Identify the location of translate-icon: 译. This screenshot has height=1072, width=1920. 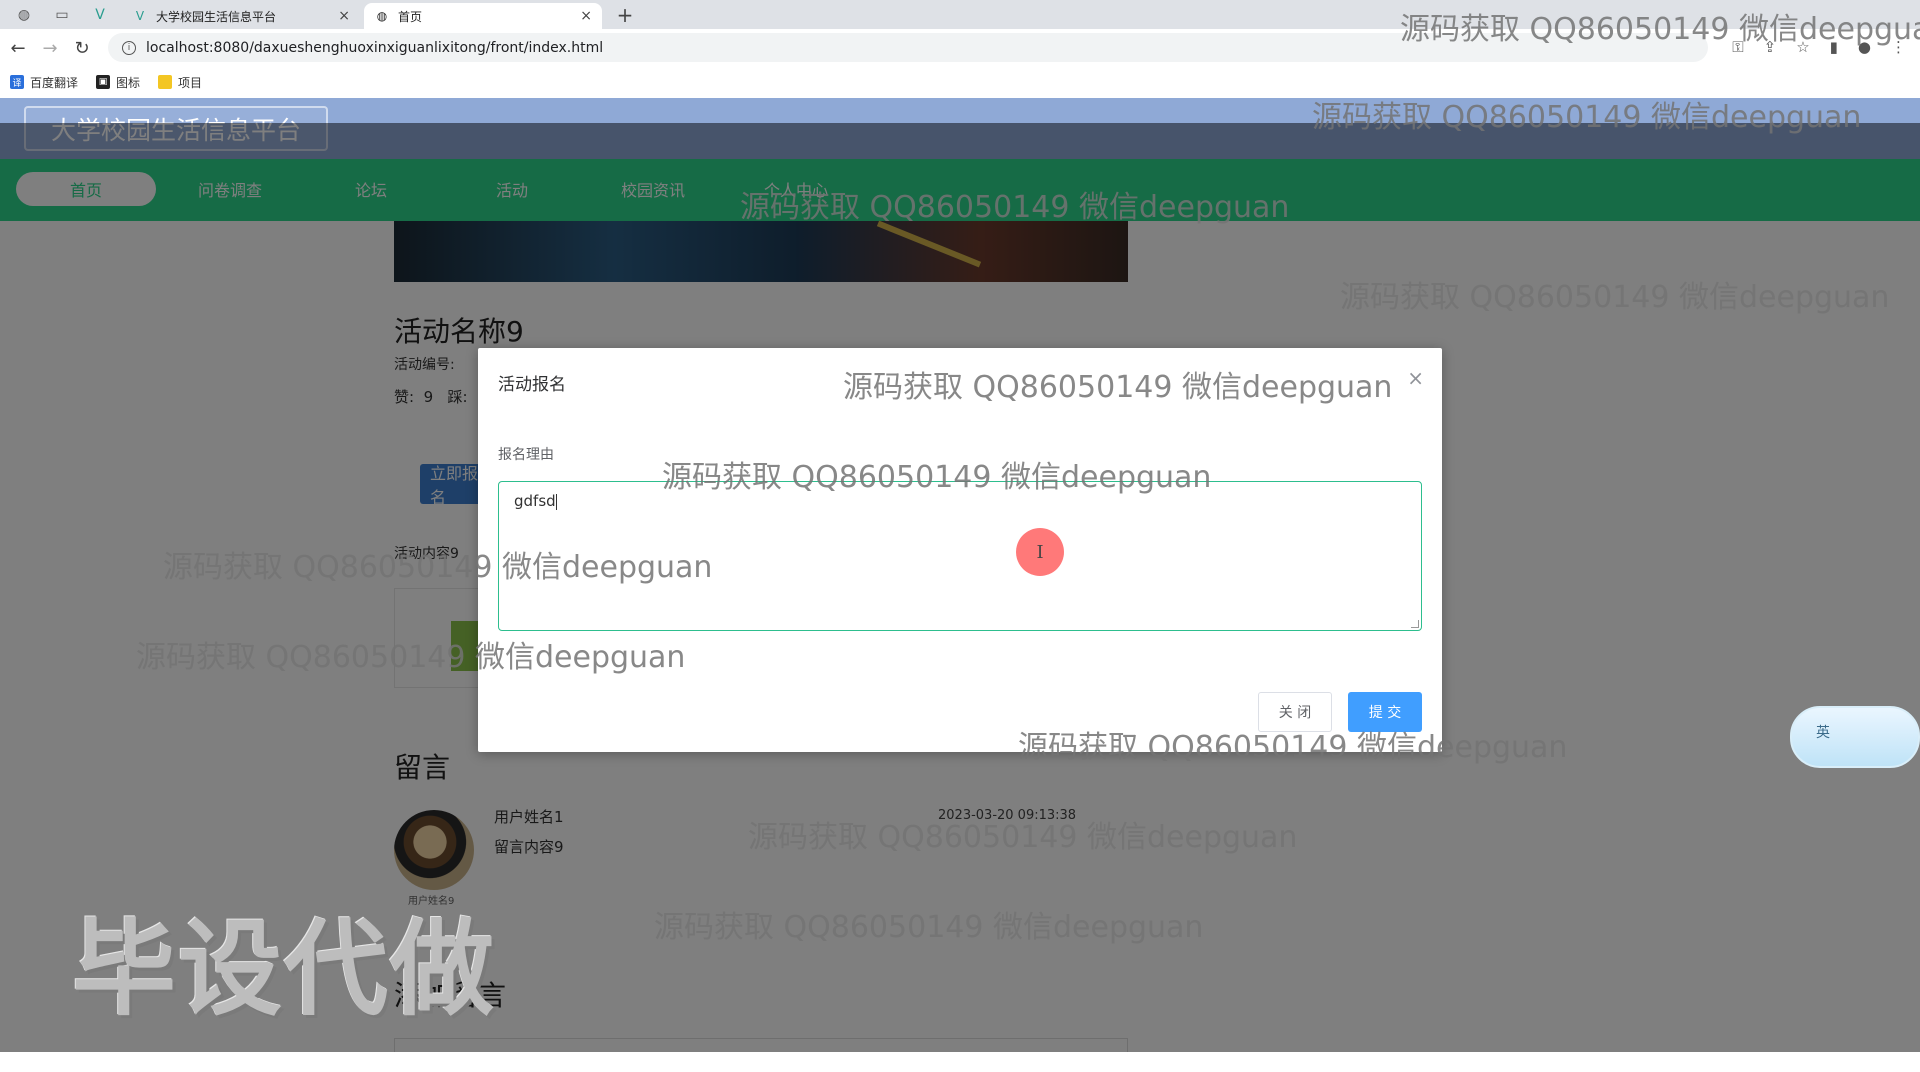
(17, 82).